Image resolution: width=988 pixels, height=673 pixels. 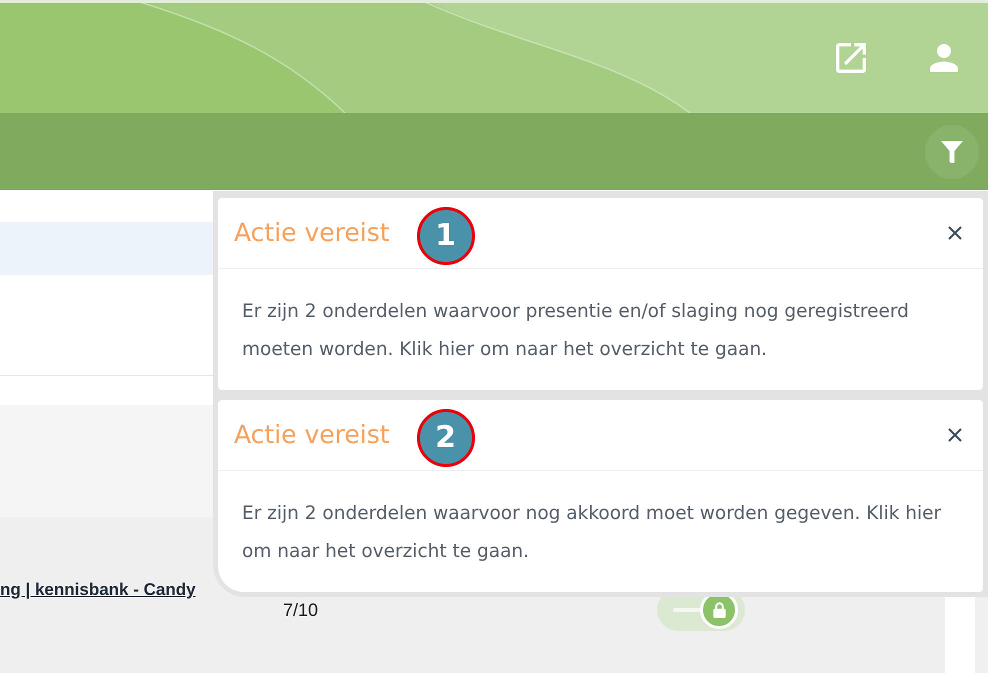 I want to click on user-icon, so click(x=944, y=58).